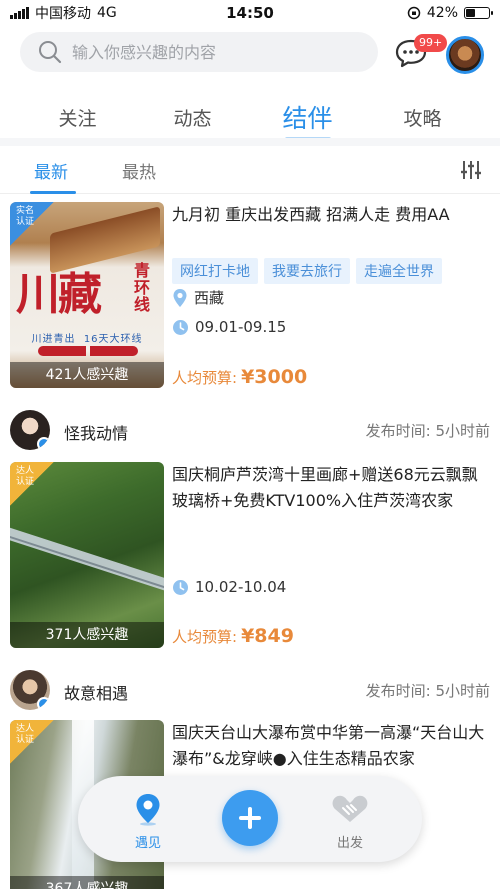 Image resolution: width=500 pixels, height=889 pixels. Describe the element at coordinates (96, 432) in the screenshot. I see `author-name: 怪我动情` at that location.